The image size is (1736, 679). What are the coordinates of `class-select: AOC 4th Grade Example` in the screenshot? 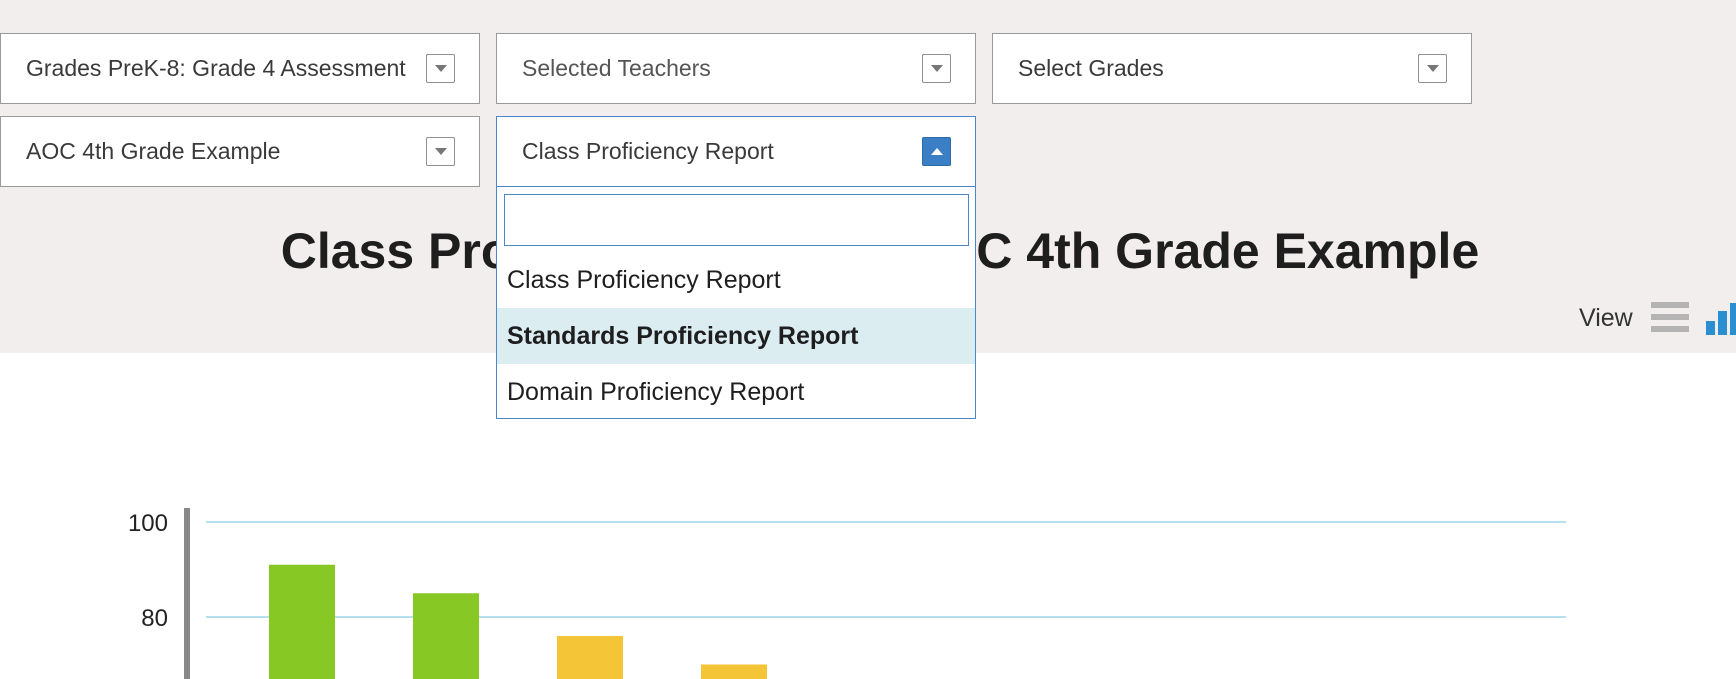 It's located at (240, 151).